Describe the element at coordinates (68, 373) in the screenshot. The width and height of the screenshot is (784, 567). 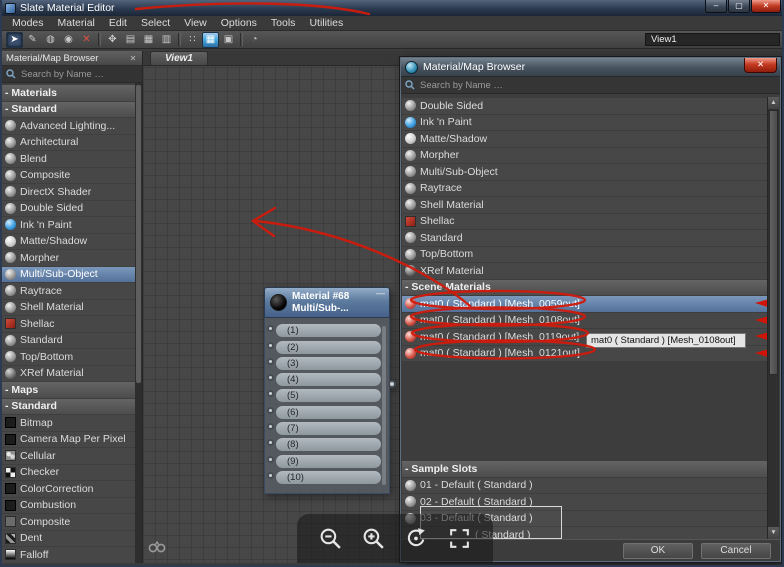
I see `list-item: XRef Material` at that location.